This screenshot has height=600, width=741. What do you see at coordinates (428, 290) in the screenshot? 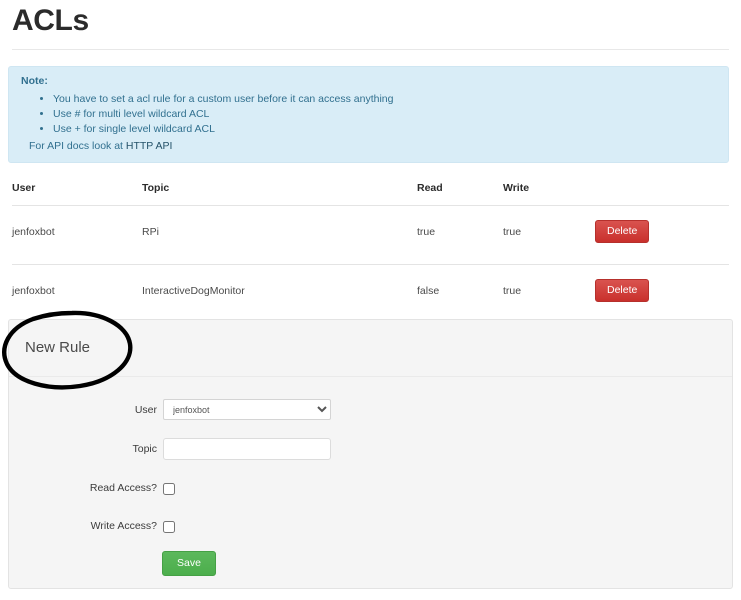
I see `cell-read: false` at bounding box center [428, 290].